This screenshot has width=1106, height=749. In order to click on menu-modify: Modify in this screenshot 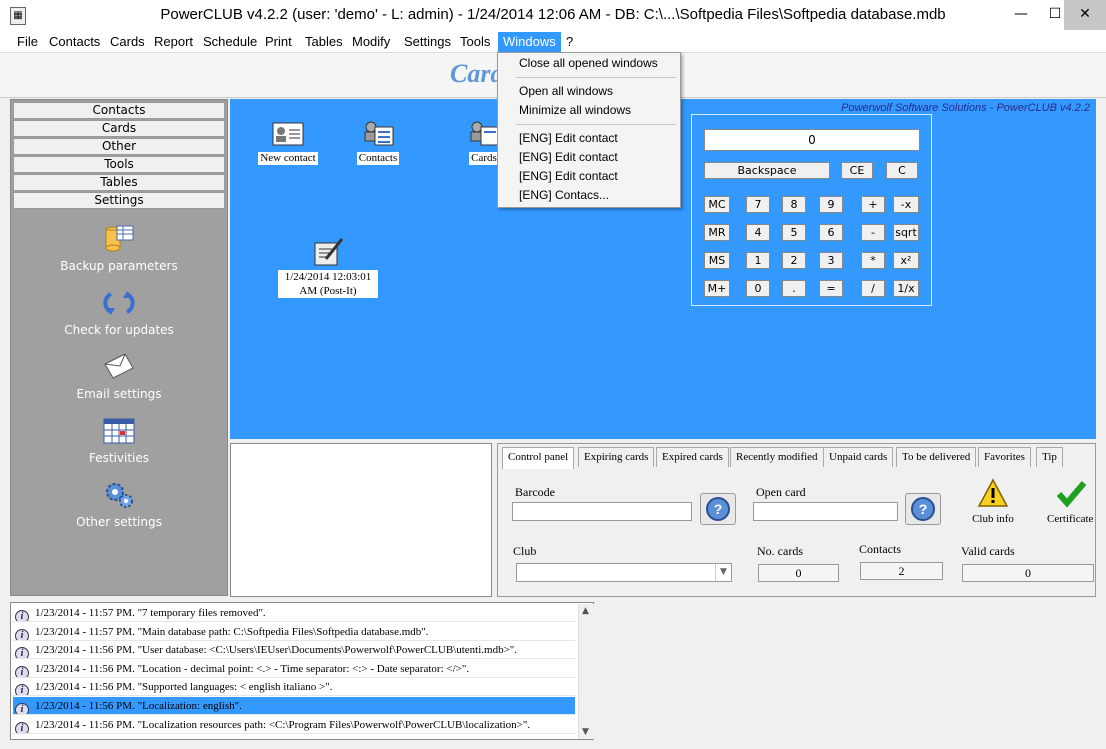, I will do `click(371, 41)`.